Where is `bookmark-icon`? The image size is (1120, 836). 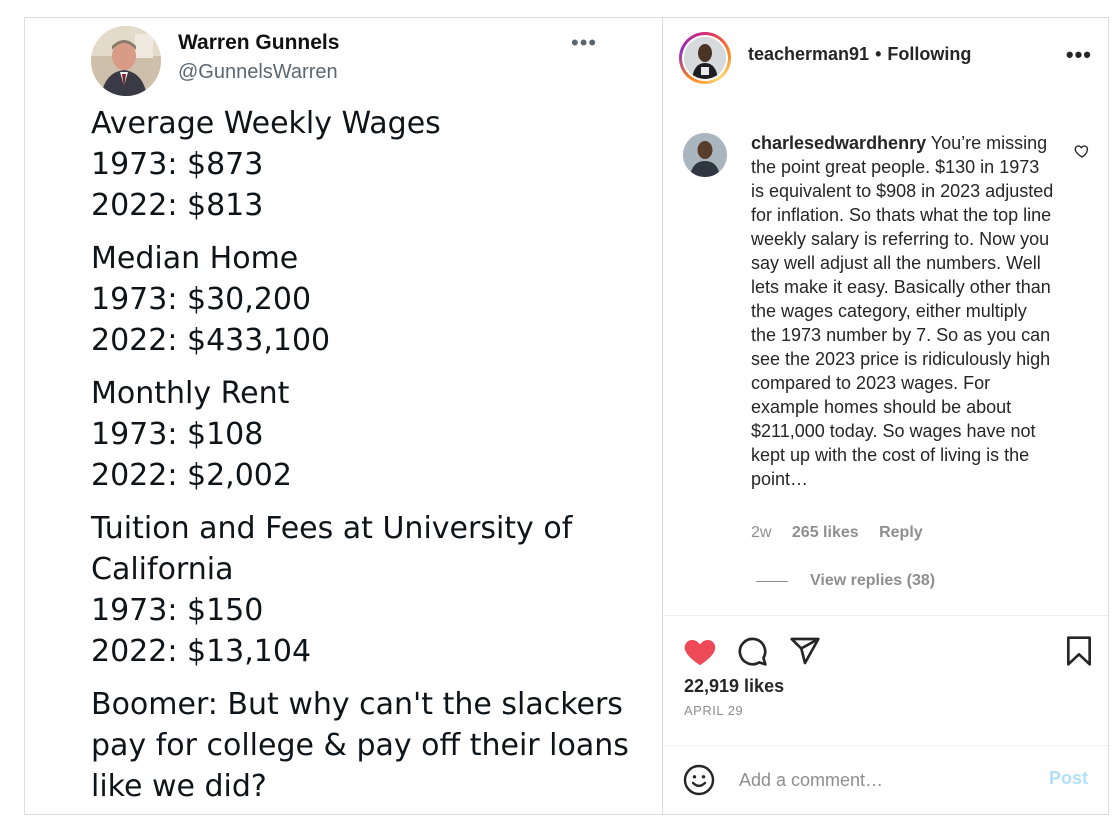
bookmark-icon is located at coordinates (1079, 653).